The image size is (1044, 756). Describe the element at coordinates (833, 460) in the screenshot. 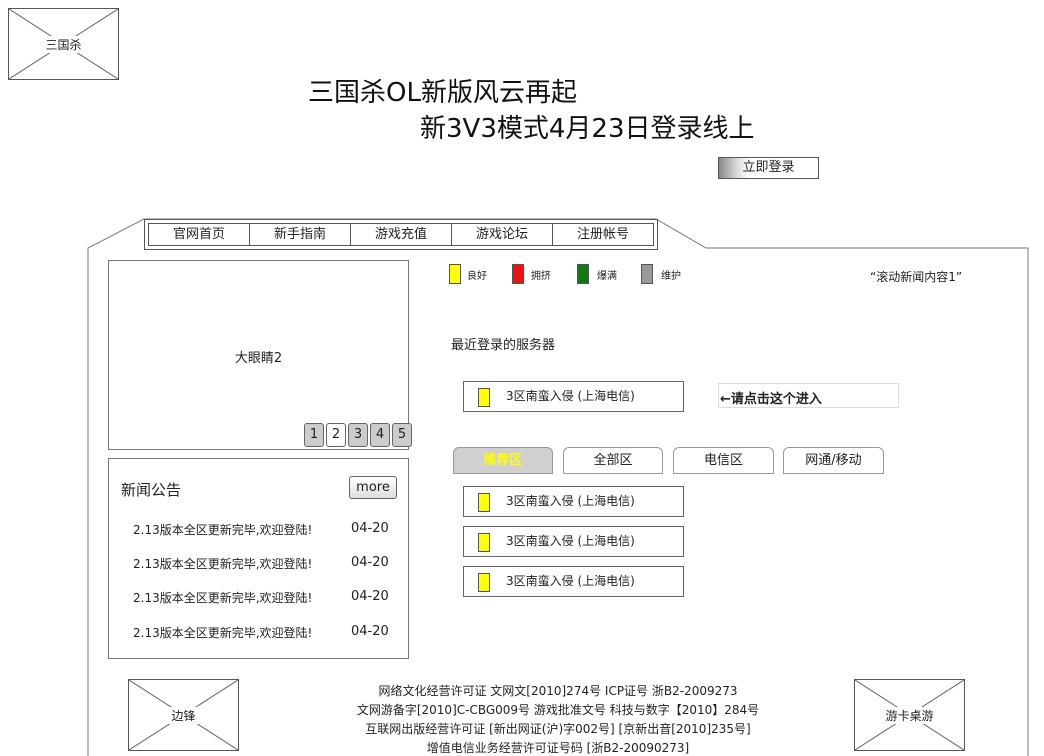

I see `tab-netcom-mobile: 网通/移动` at that location.